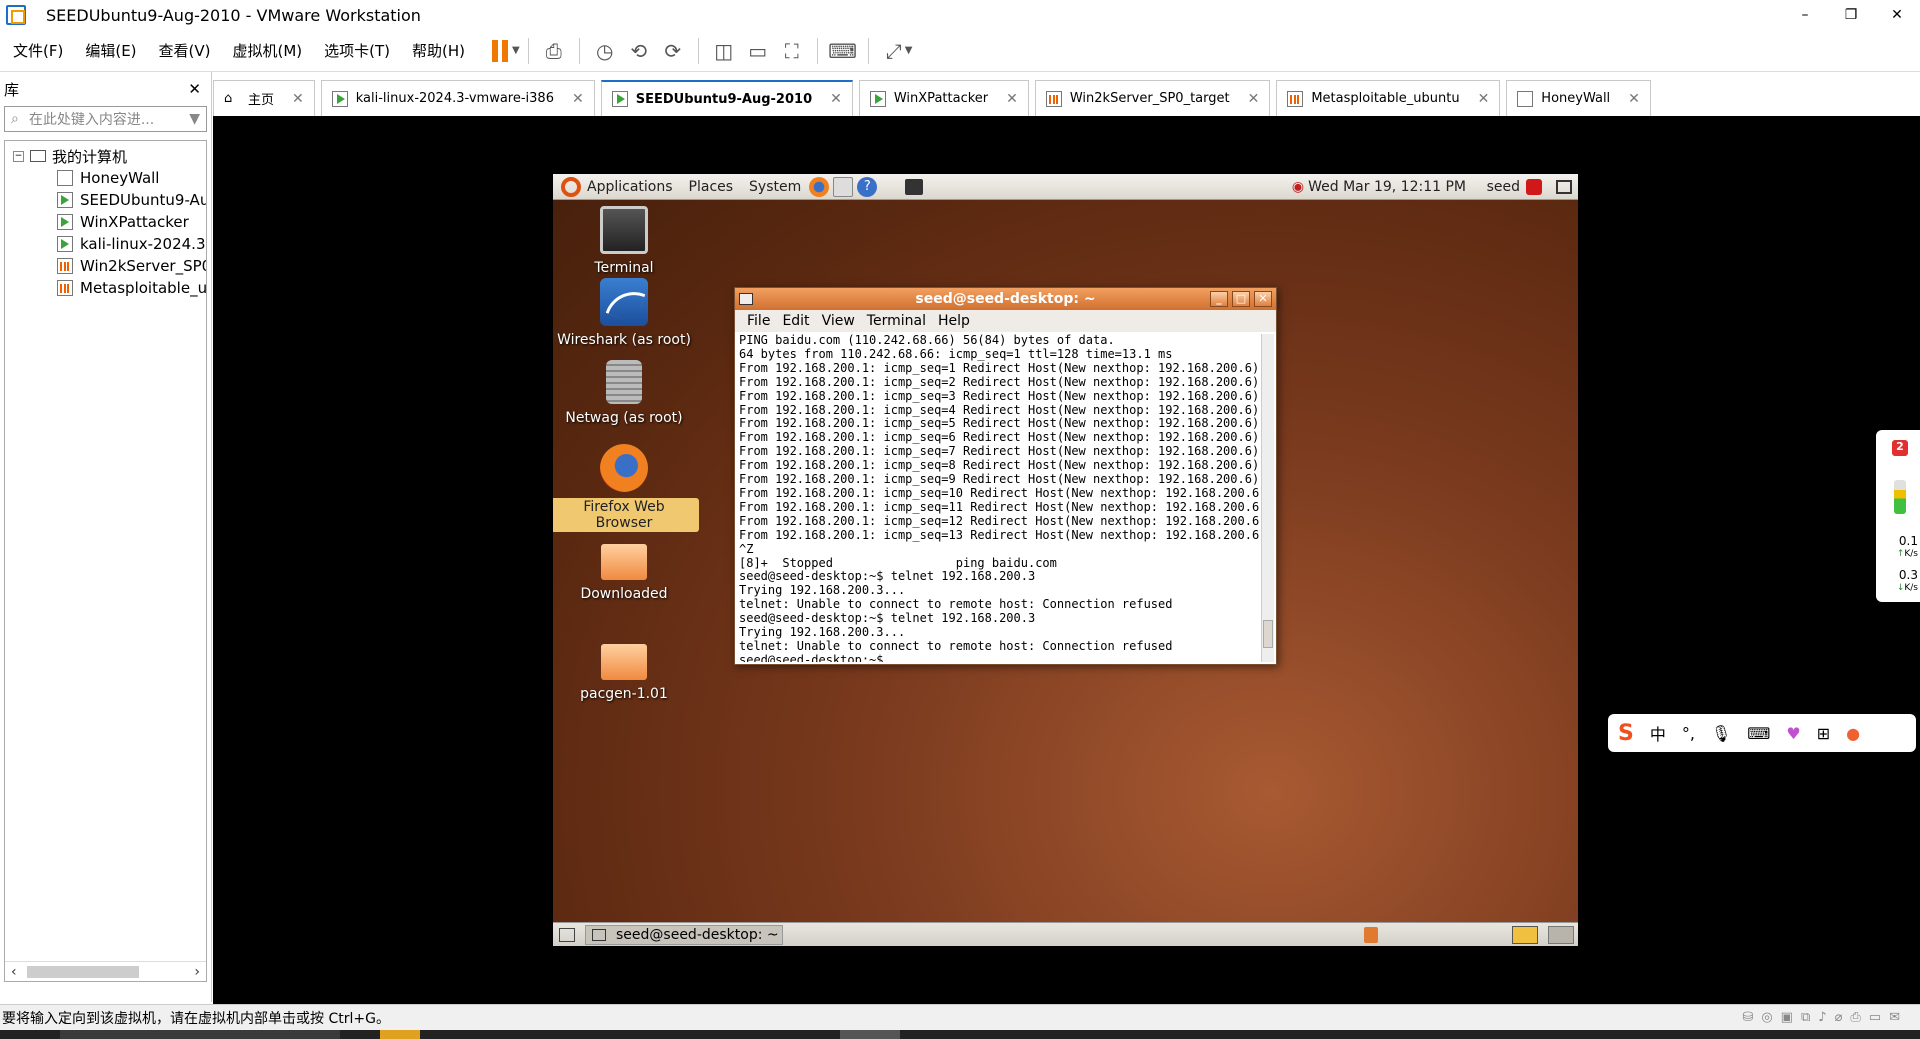 This screenshot has height=1039, width=1920. I want to click on sound-card-icon: ♪, so click(1822, 1017).